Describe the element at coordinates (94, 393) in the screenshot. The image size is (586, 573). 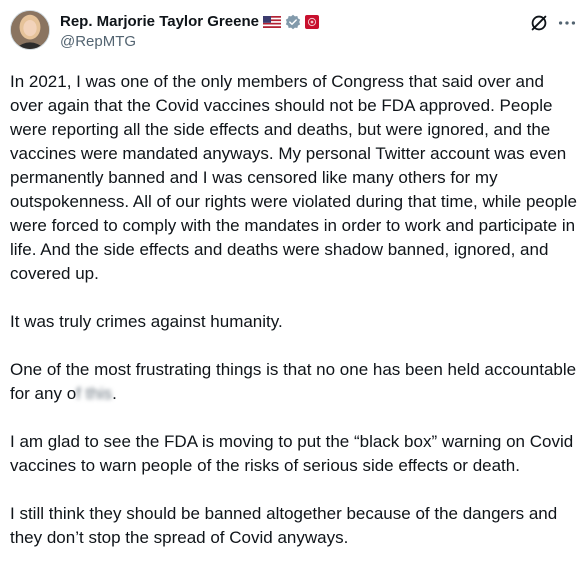
I see `blurred-text: f this` at that location.